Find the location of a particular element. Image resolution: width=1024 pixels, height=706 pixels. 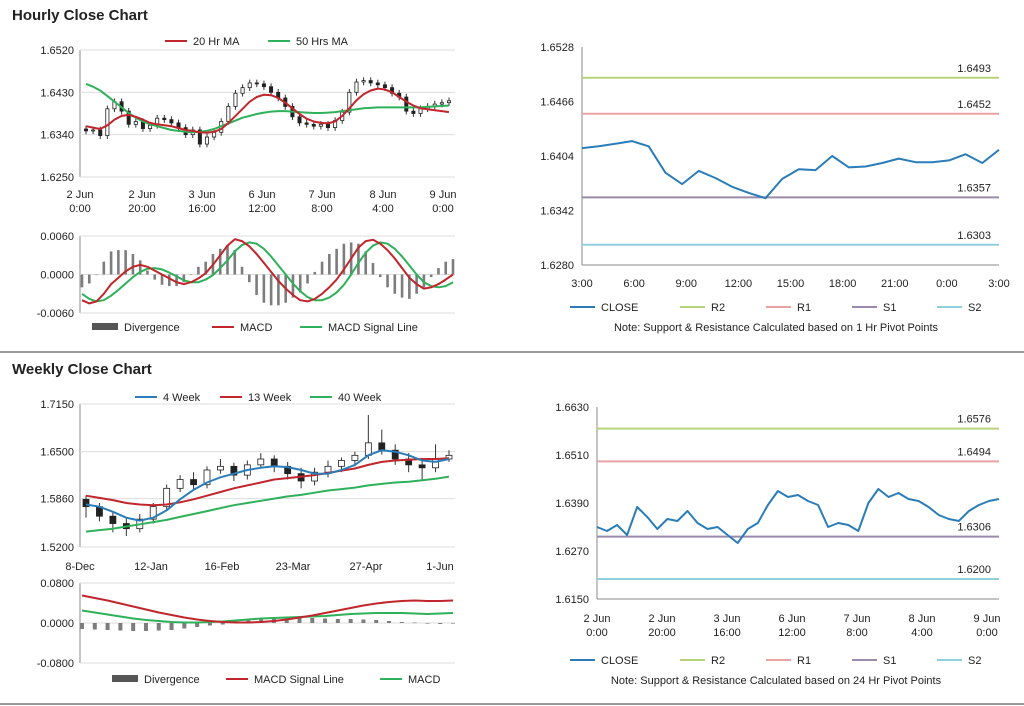

daily-pivots-y-tick: 1.6270 is located at coordinates (572, 552).